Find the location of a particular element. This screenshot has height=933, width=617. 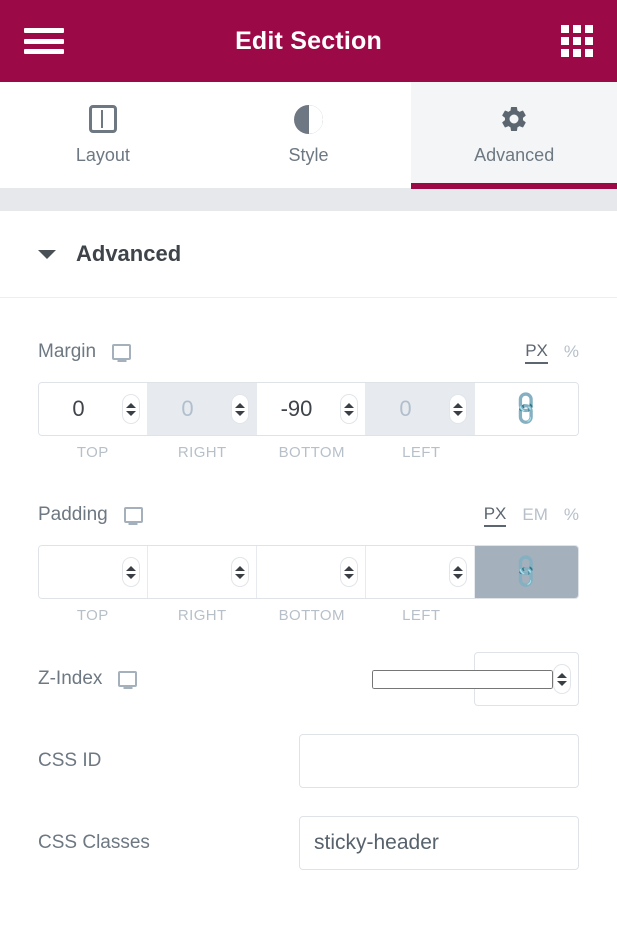

hamburger-menu-icon is located at coordinates (44, 41).